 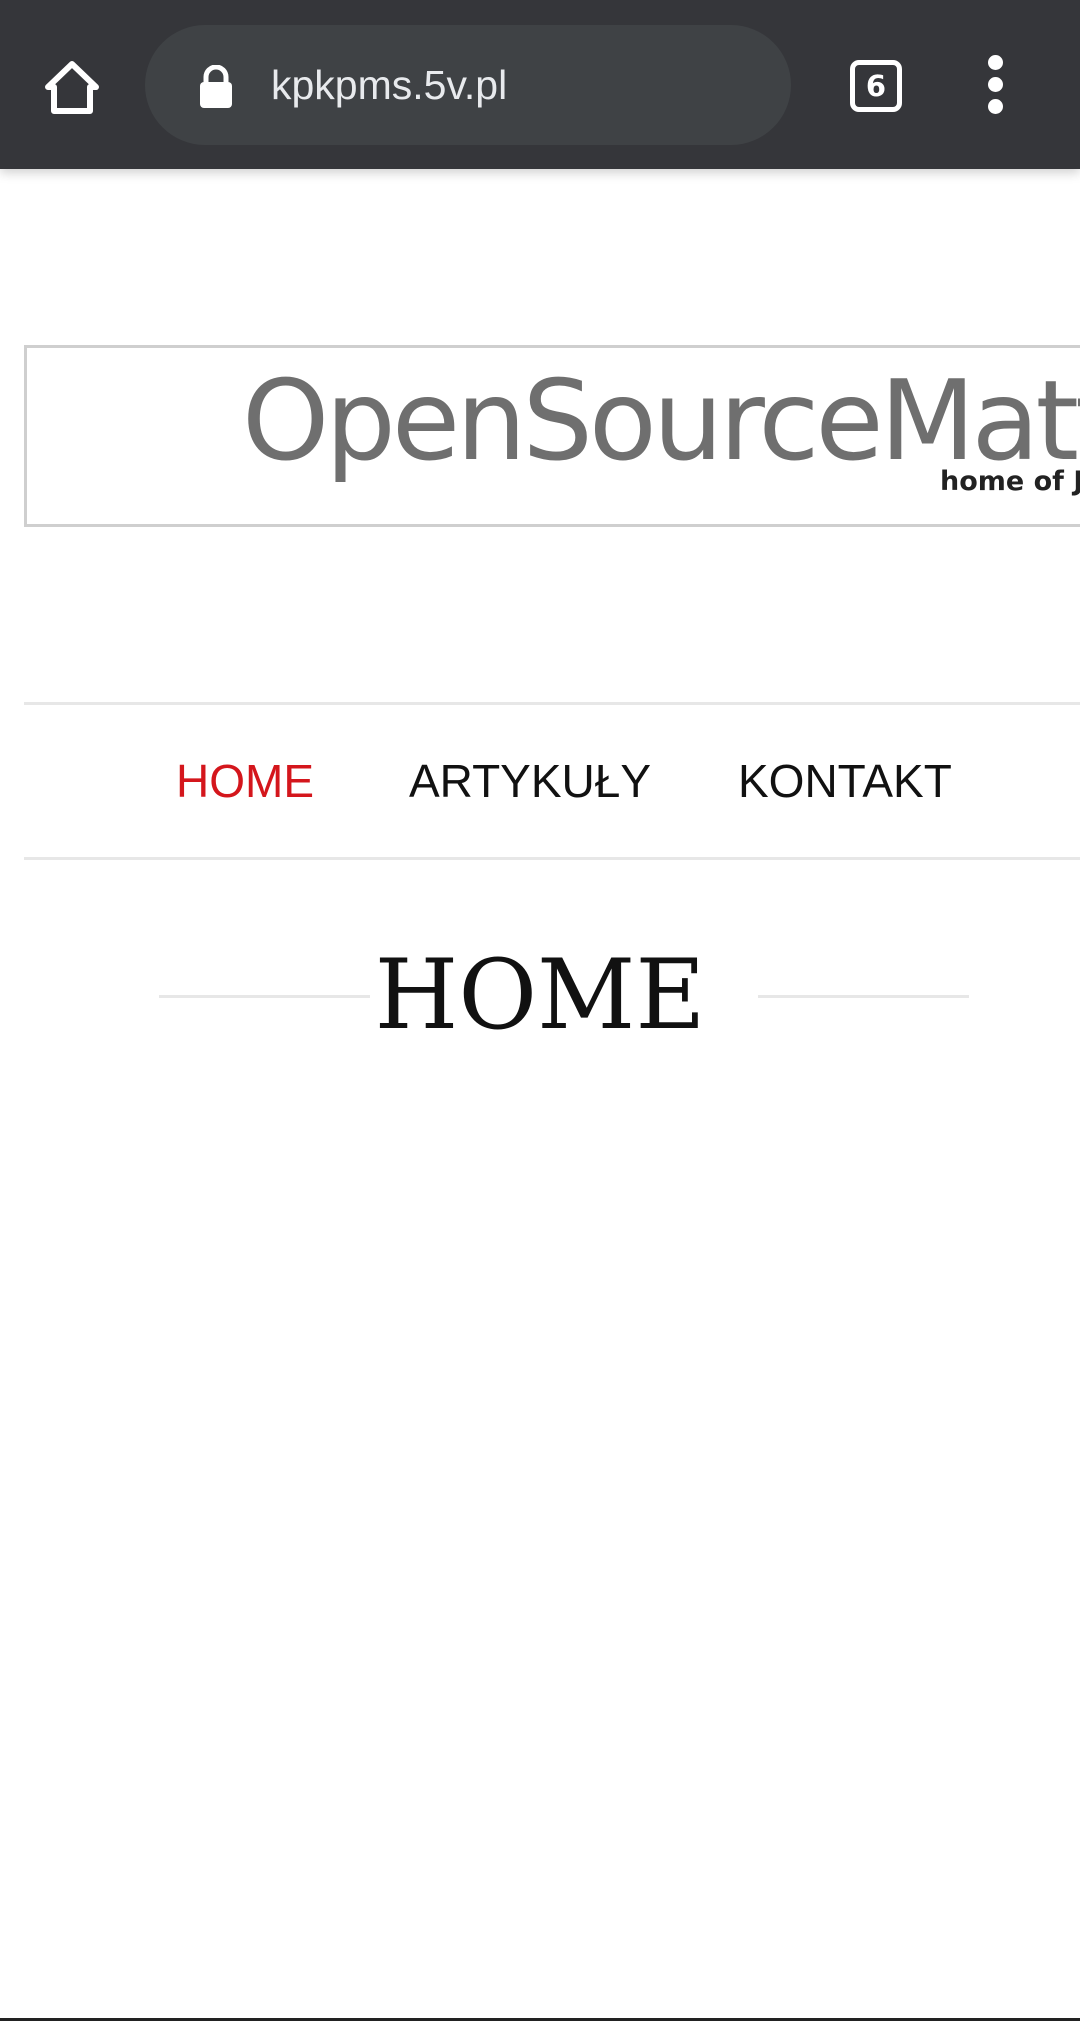 I want to click on more-vert-icon, so click(x=995, y=62).